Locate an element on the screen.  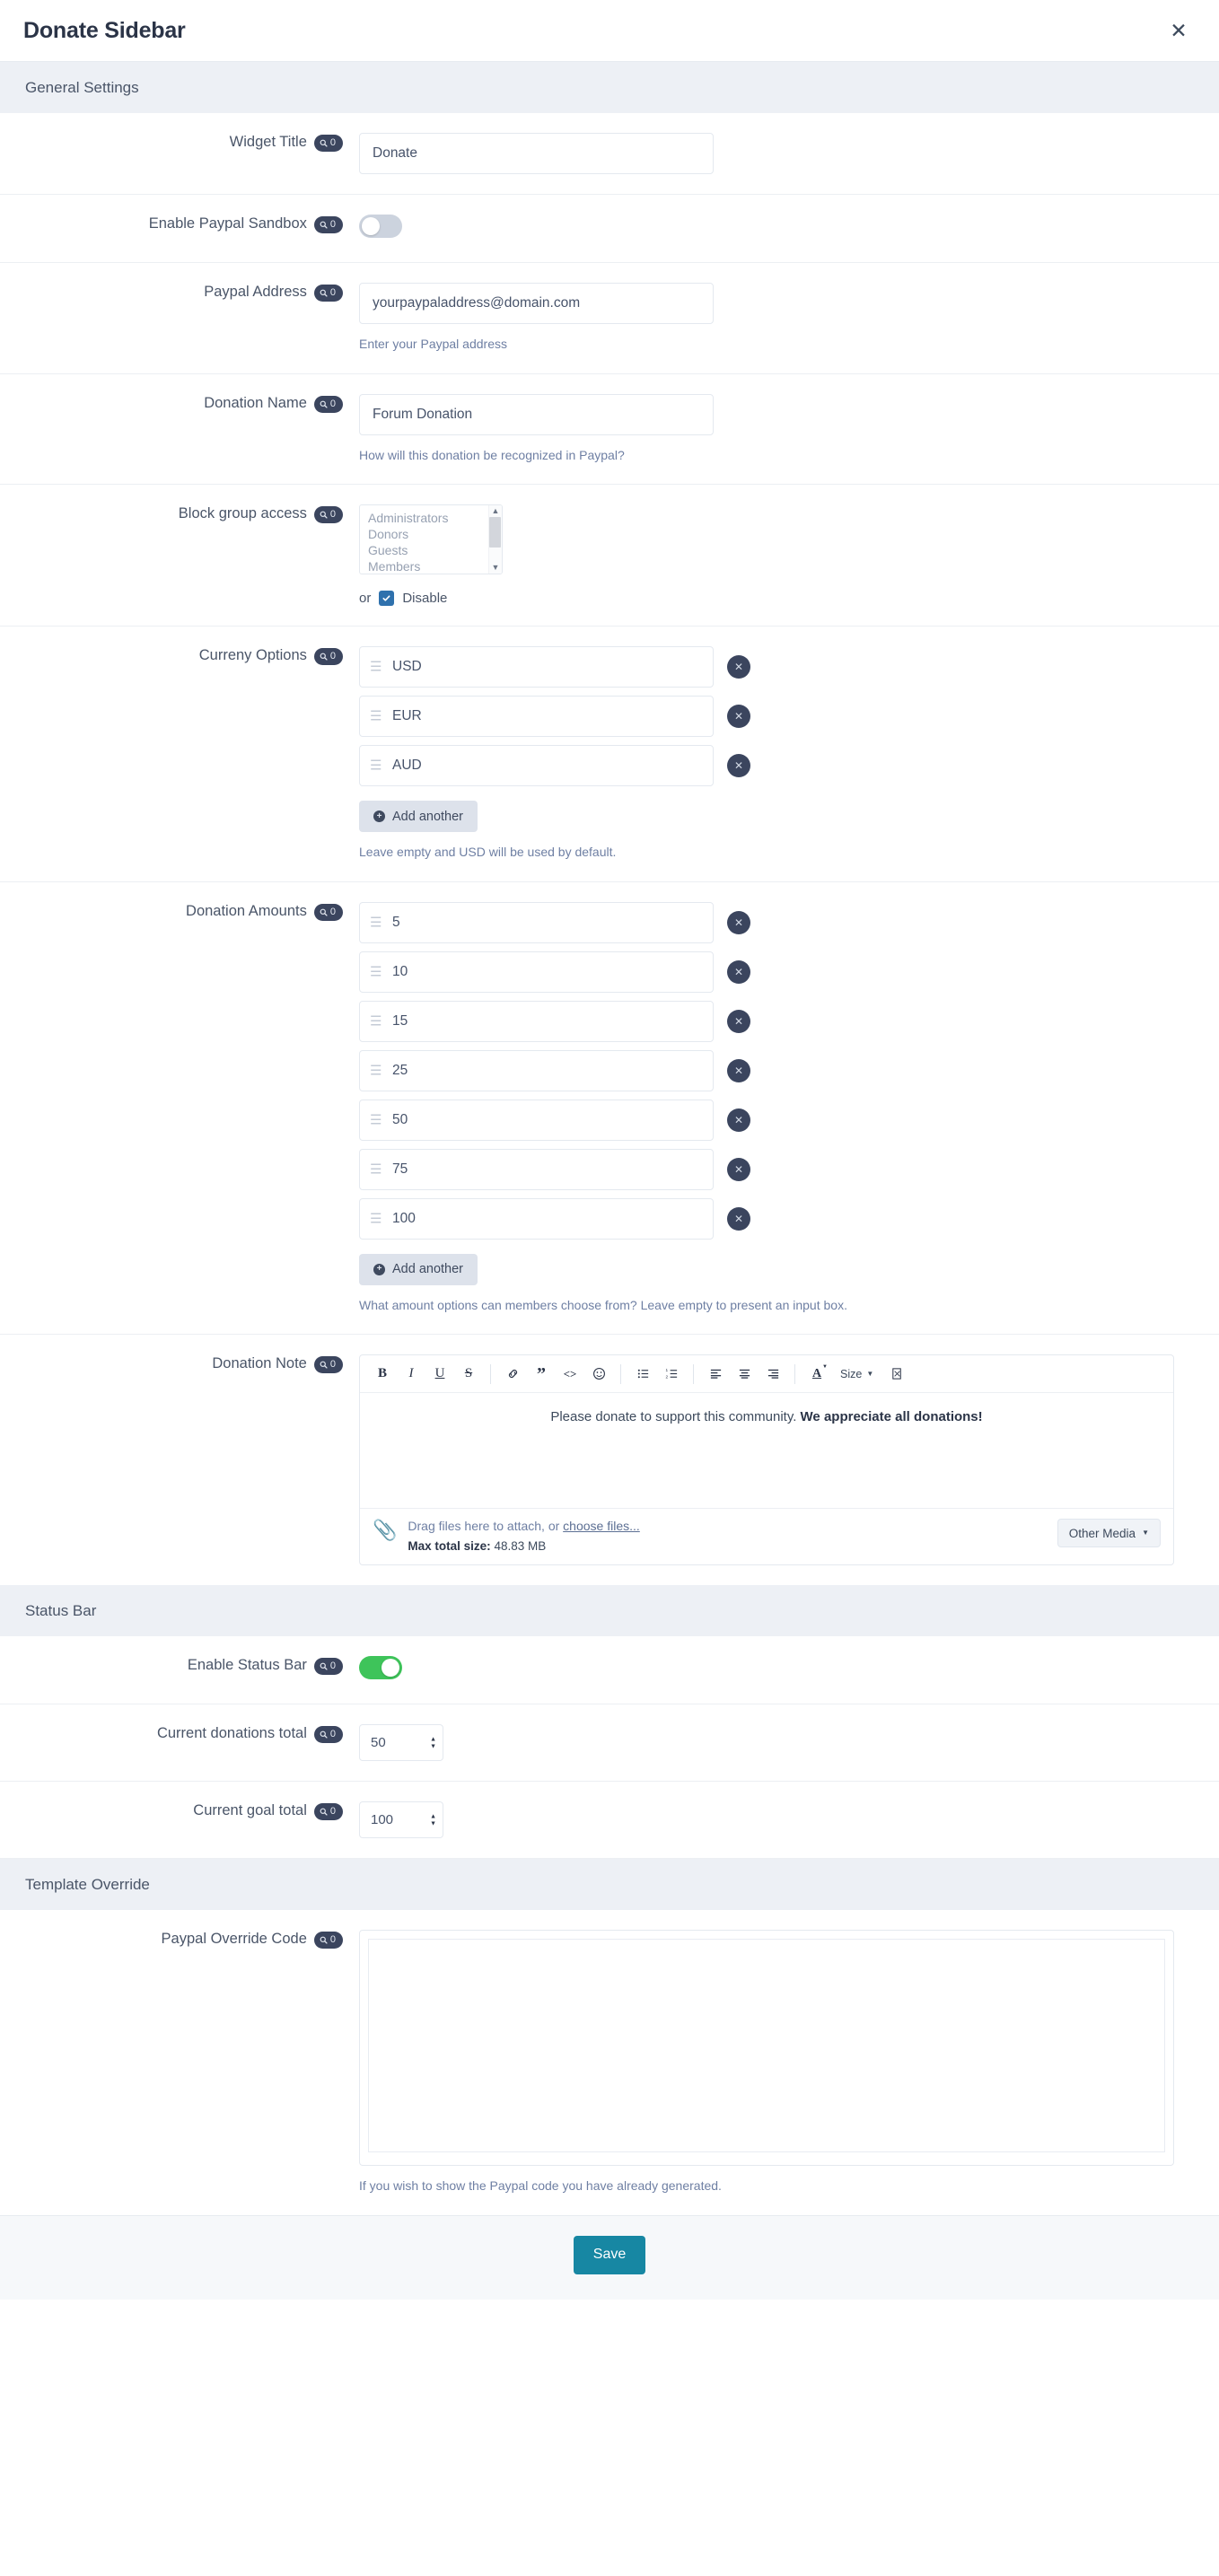
save-button: Save is located at coordinates (609, 2254).